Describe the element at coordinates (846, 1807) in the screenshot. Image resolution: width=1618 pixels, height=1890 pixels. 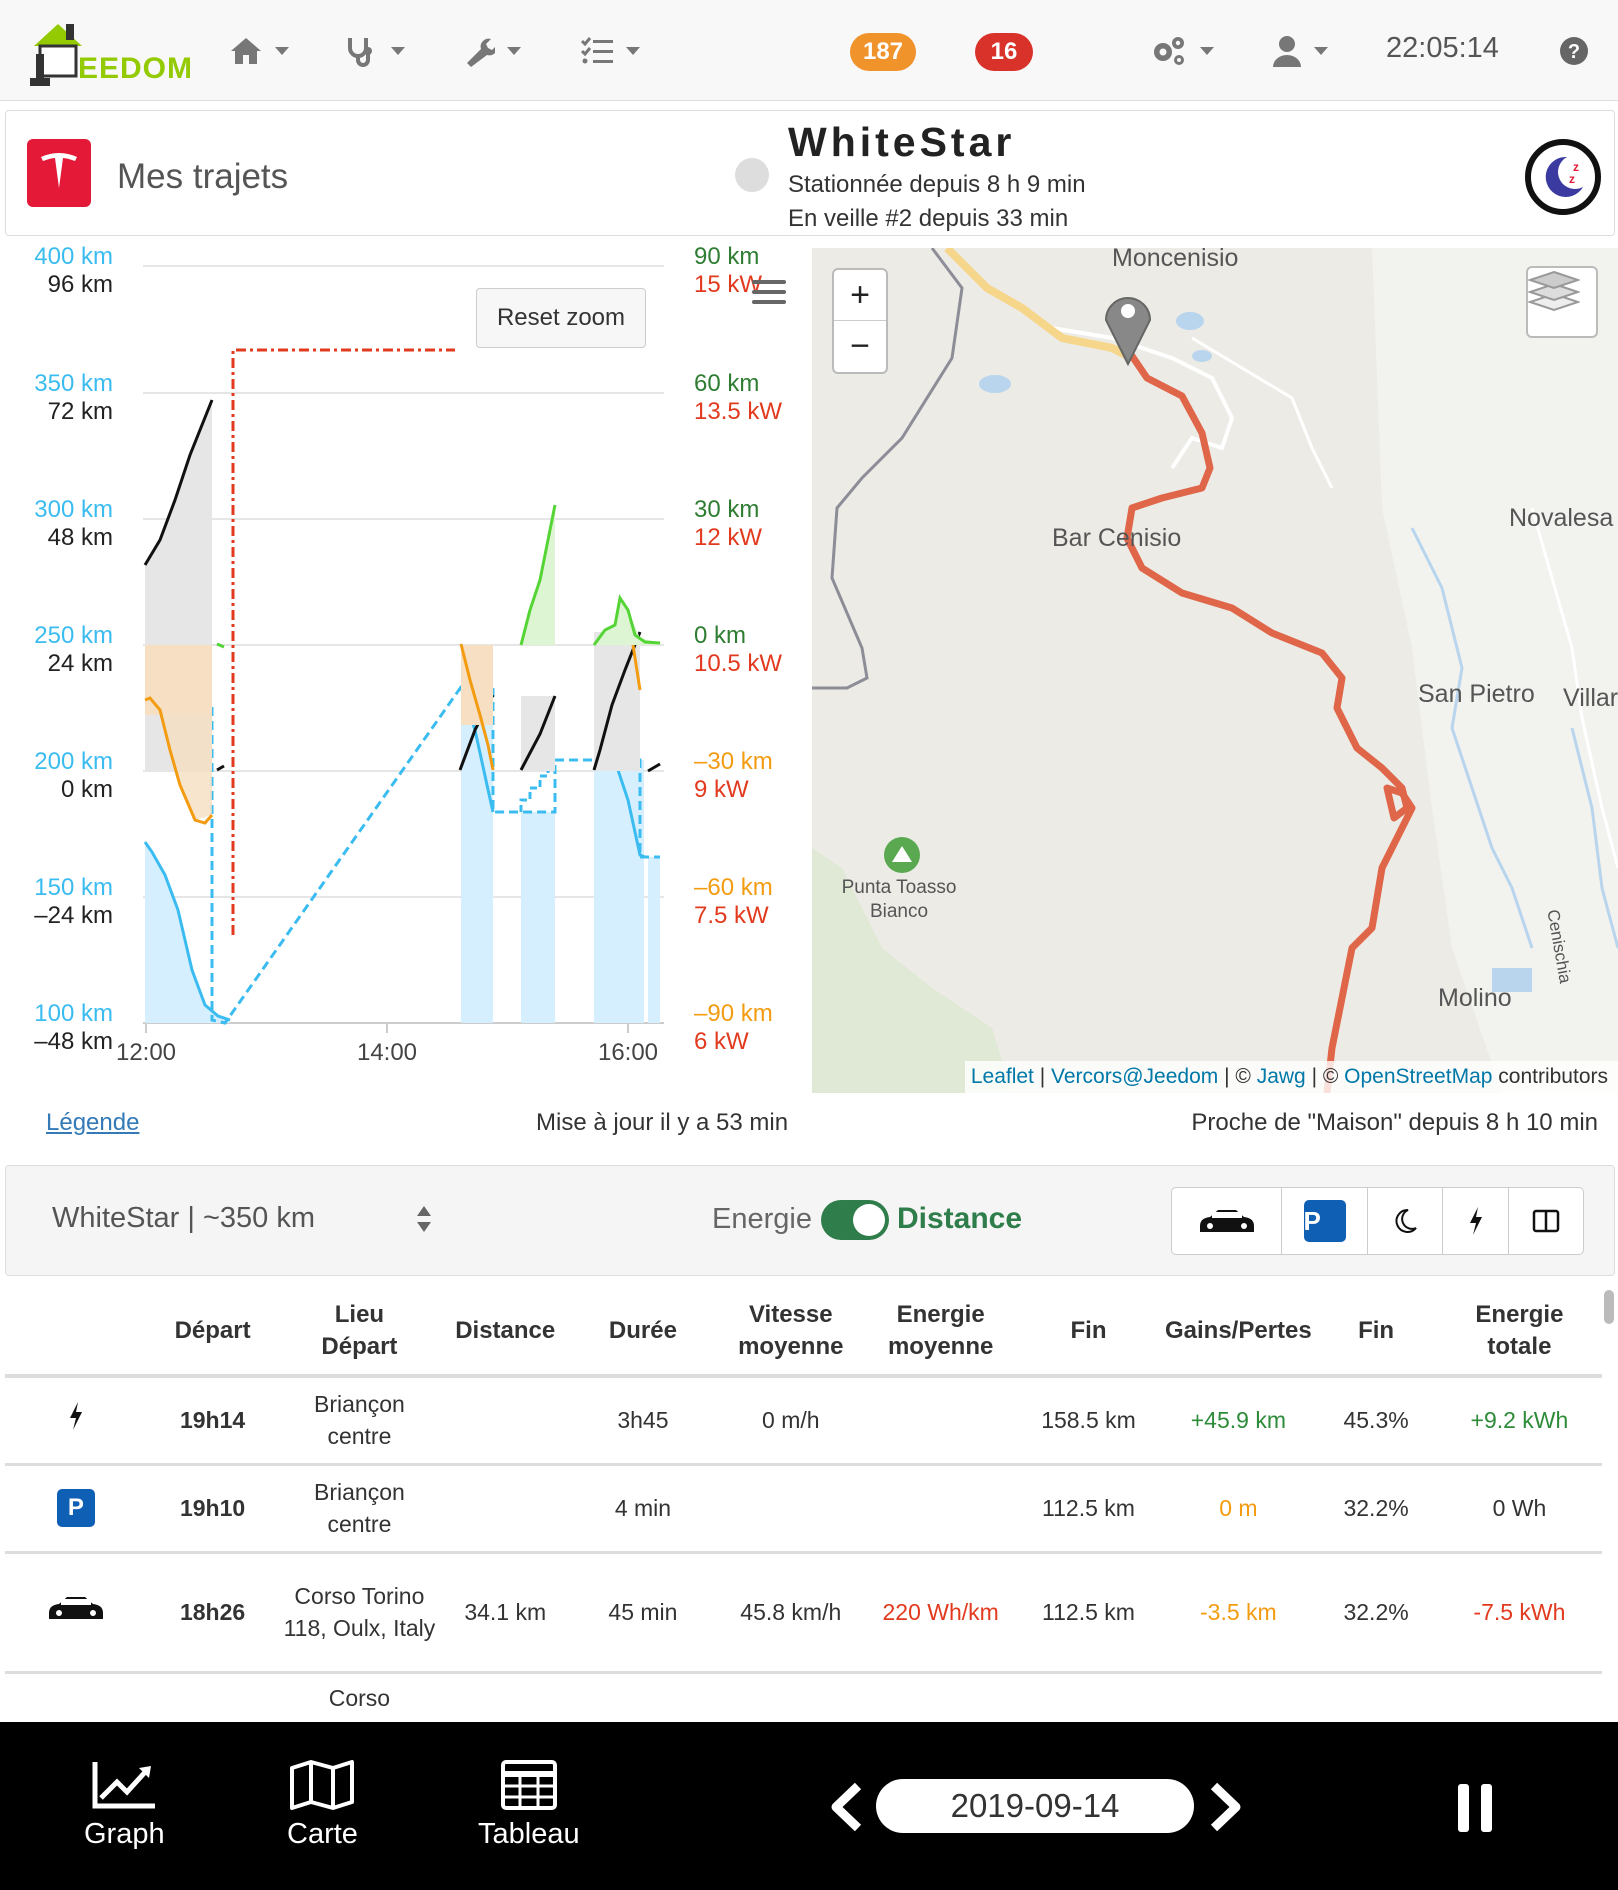
I see `previous-day-icon` at that location.